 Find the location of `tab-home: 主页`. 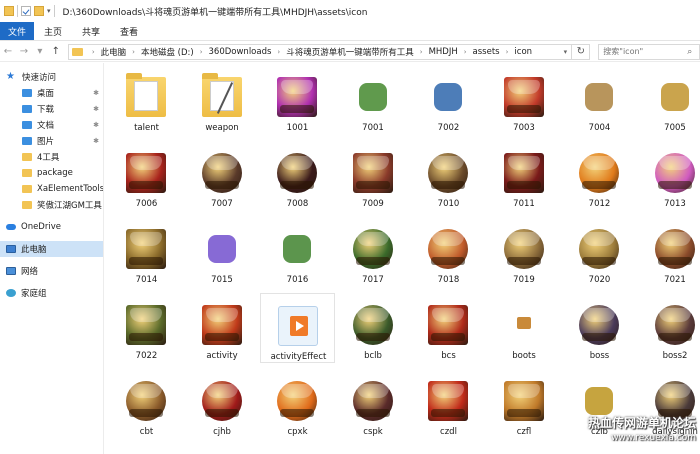

tab-home: 主页 is located at coordinates (53, 31).